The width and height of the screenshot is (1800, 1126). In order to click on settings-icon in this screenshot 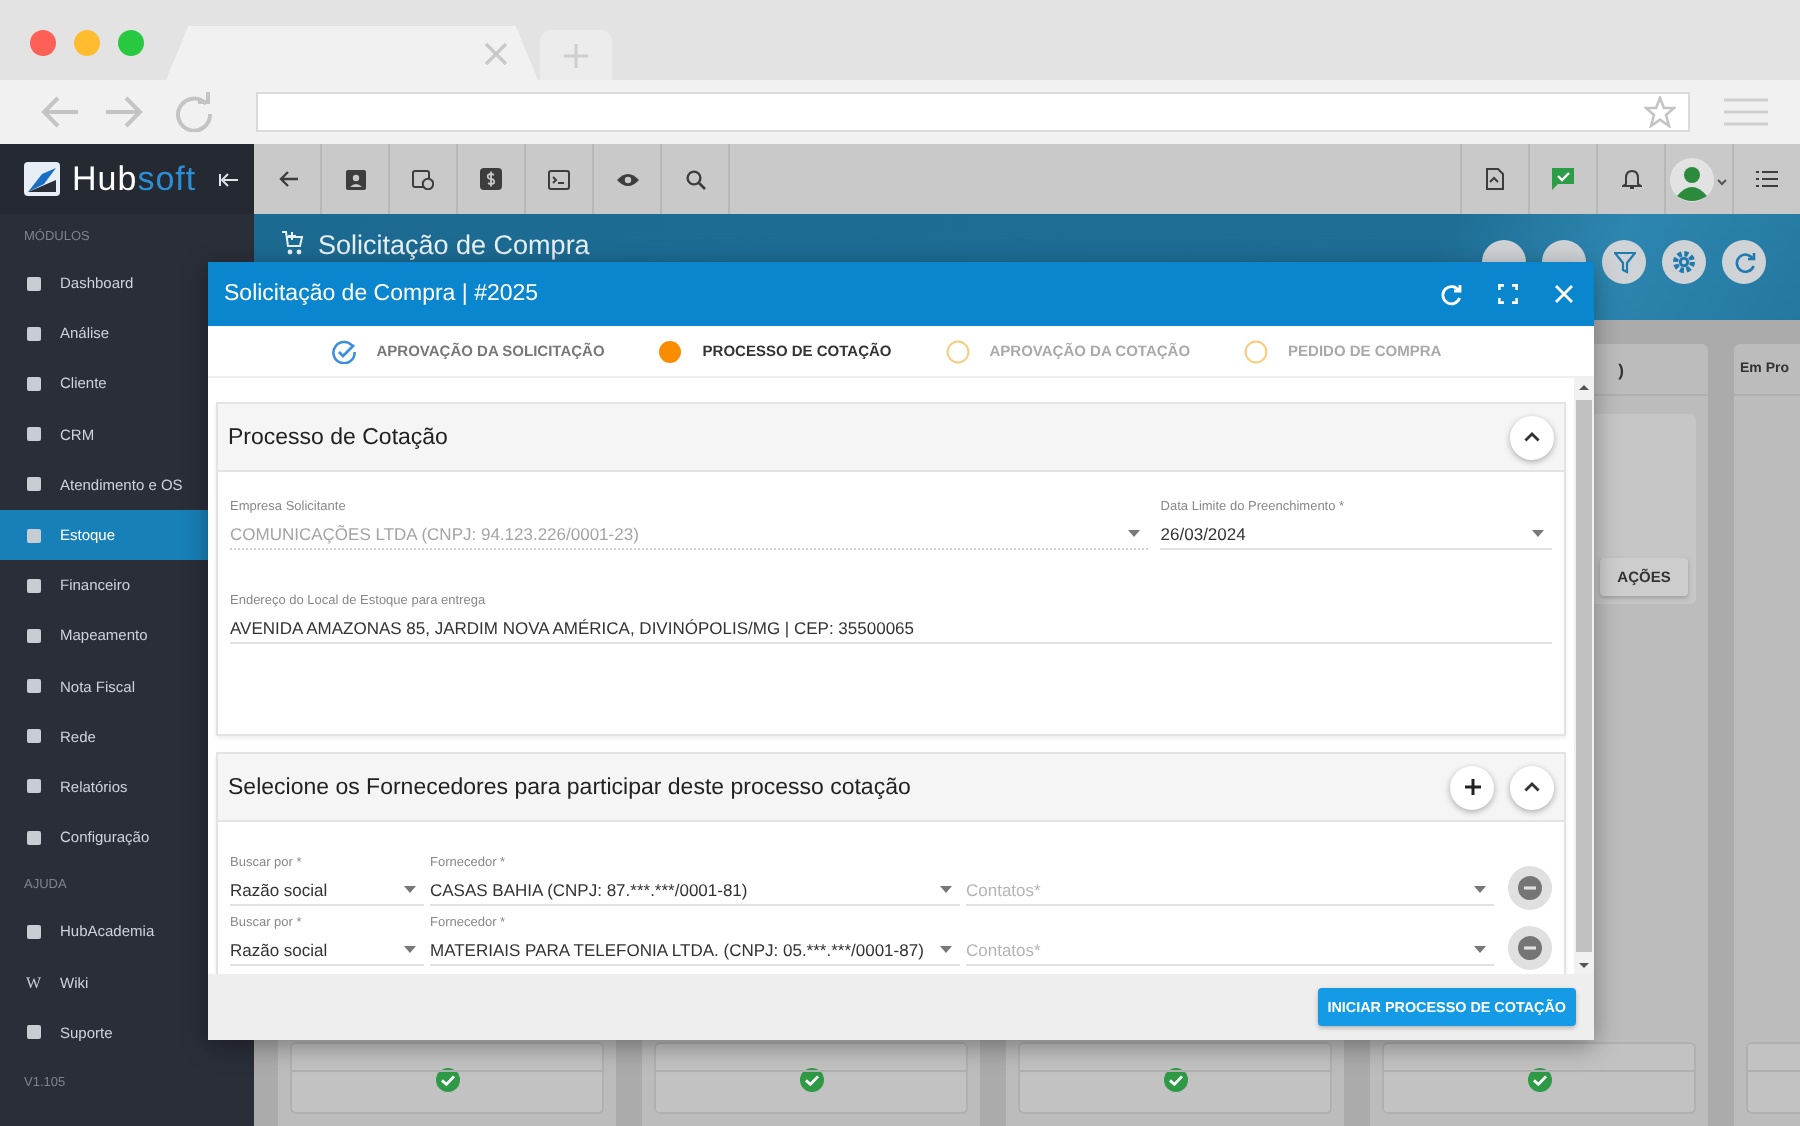, I will do `click(1684, 262)`.